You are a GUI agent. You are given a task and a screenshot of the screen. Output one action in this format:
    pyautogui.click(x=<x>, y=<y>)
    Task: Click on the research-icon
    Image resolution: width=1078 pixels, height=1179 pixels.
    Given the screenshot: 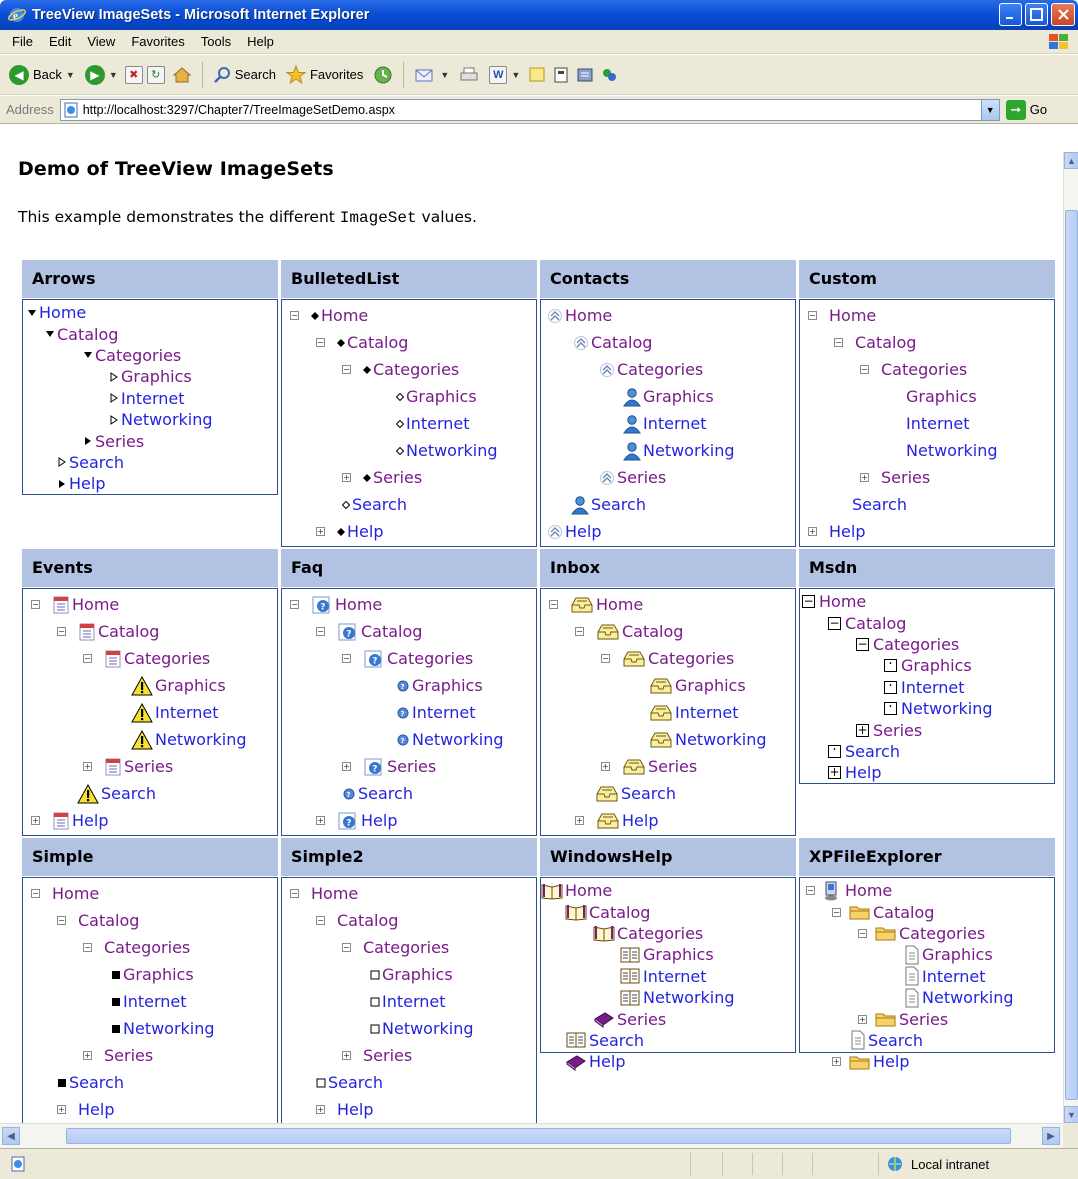 What is the action you would take?
    pyautogui.click(x=561, y=75)
    